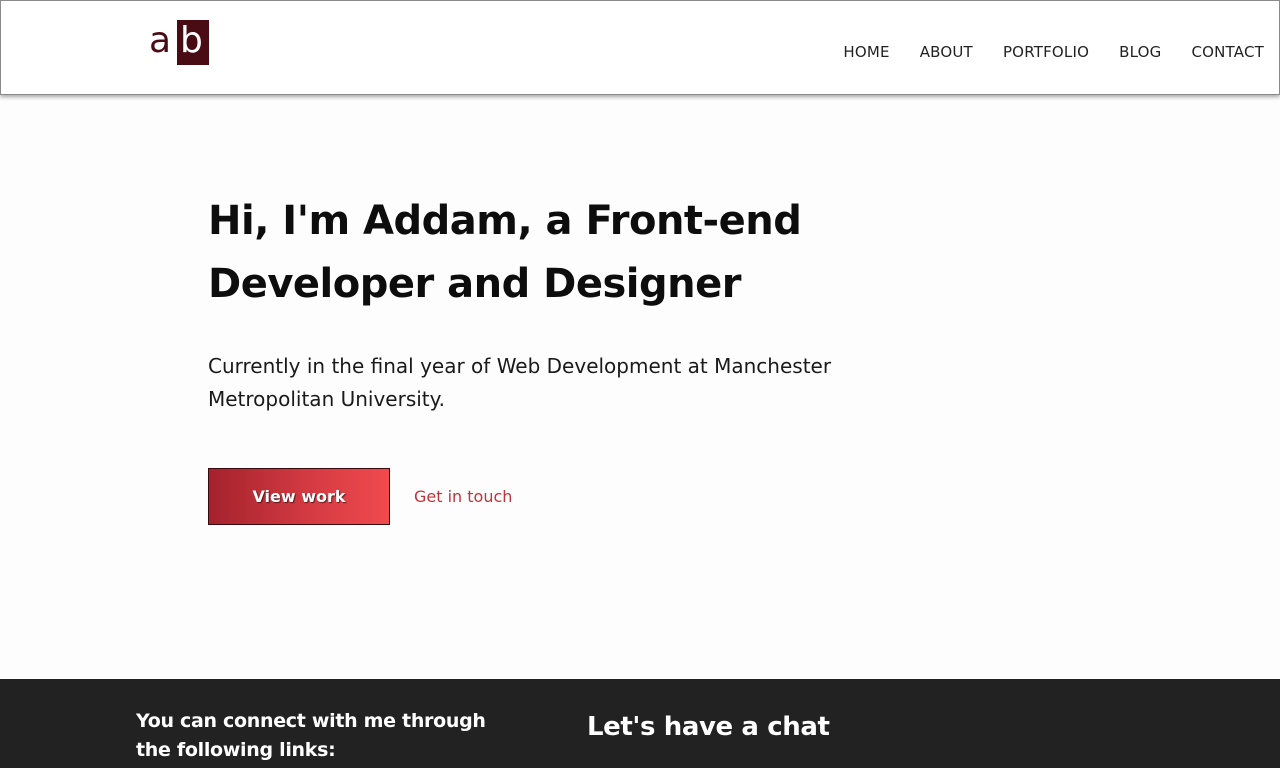 The height and width of the screenshot is (768, 1280). Describe the element at coordinates (160, 40) in the screenshot. I see `logo-letter-a: a` at that location.